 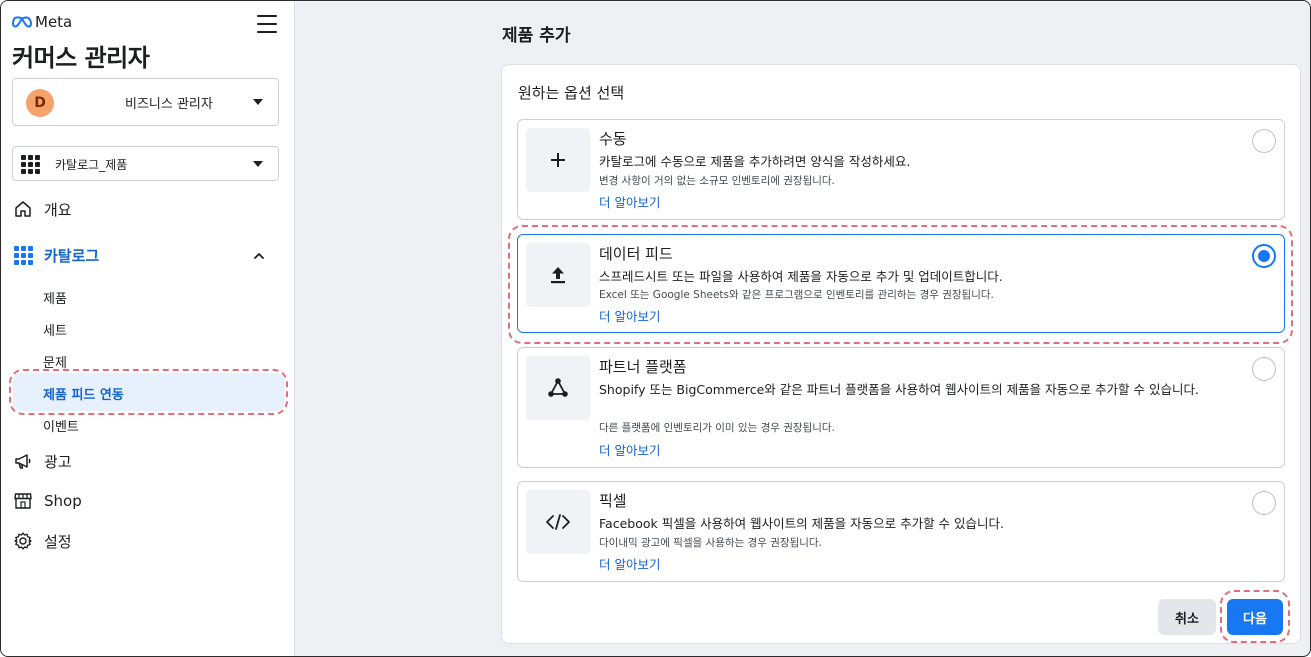 What do you see at coordinates (58, 461) in the screenshot?
I see `nav-item-label: 광고` at bounding box center [58, 461].